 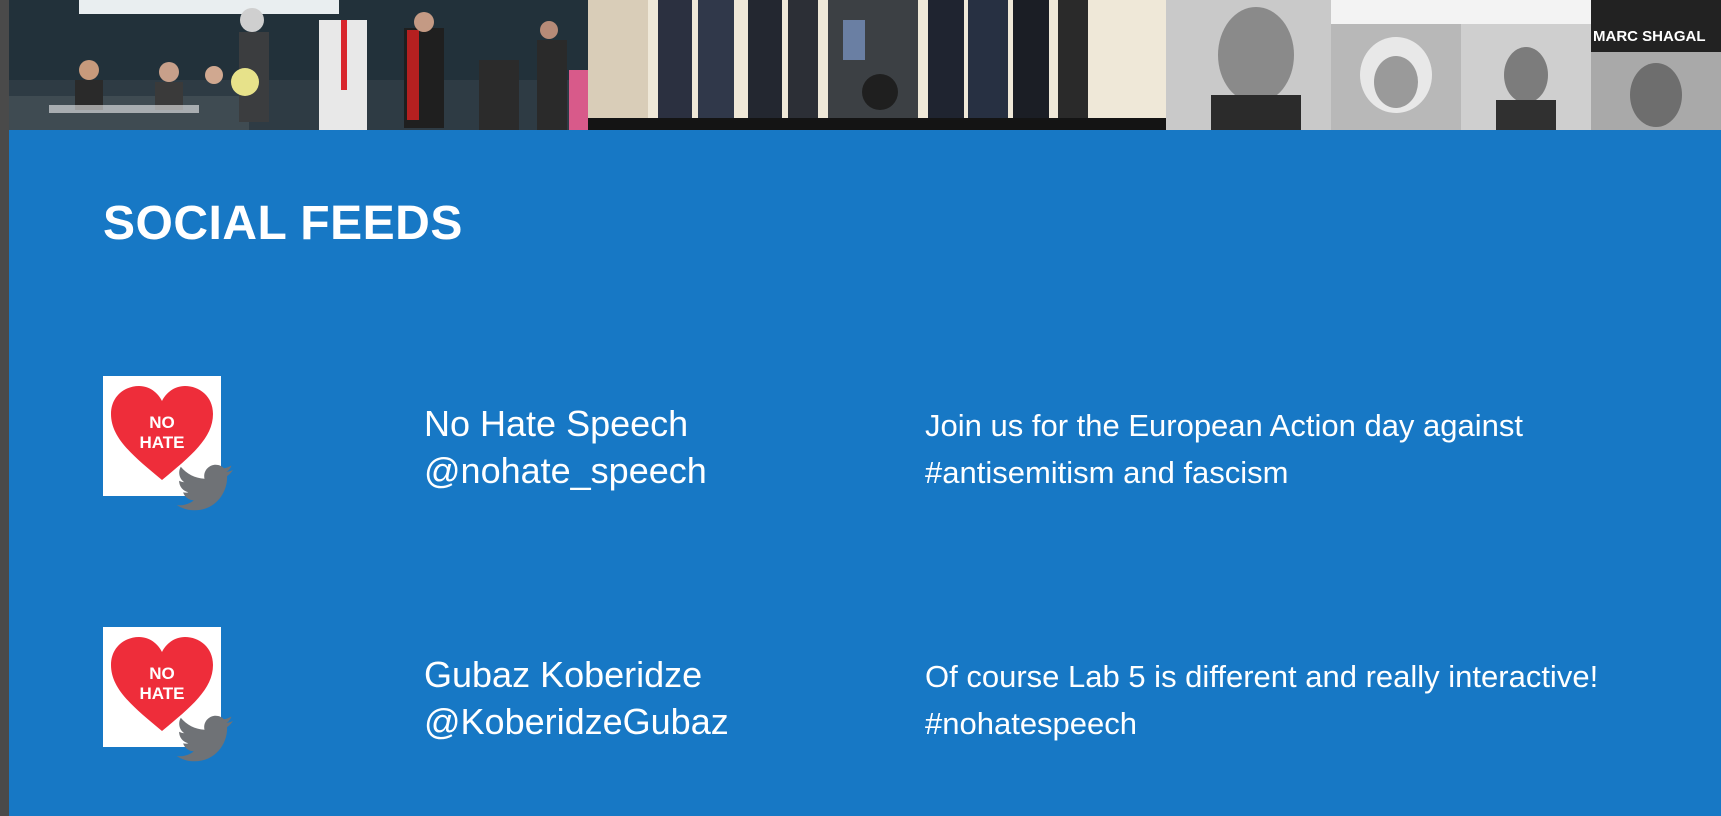 I want to click on page-left-edge, so click(x=4, y=408).